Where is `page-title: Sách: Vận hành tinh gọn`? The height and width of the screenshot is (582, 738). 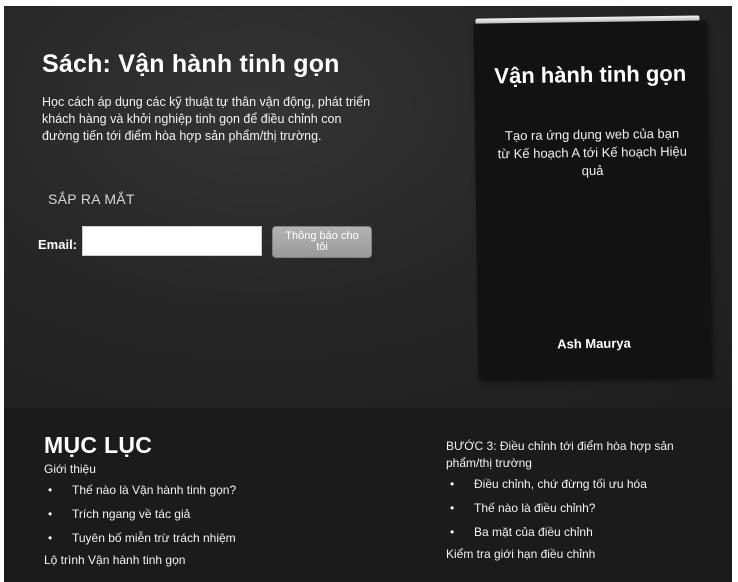 page-title: Sách: Vận hành tinh gọn is located at coordinates (191, 64).